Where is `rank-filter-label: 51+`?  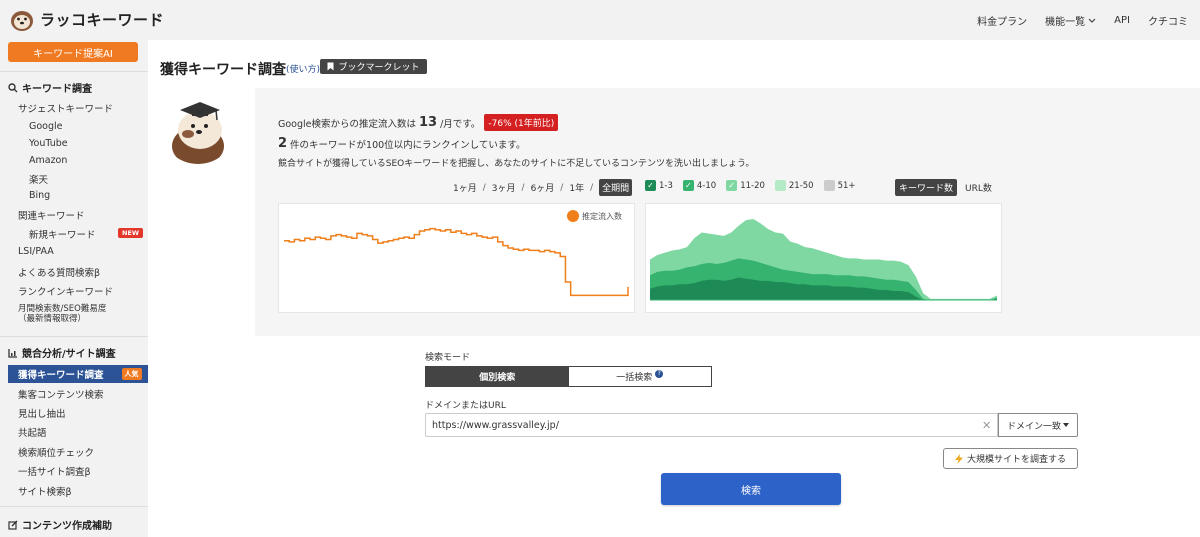
rank-filter-label: 51+ is located at coordinates (846, 185).